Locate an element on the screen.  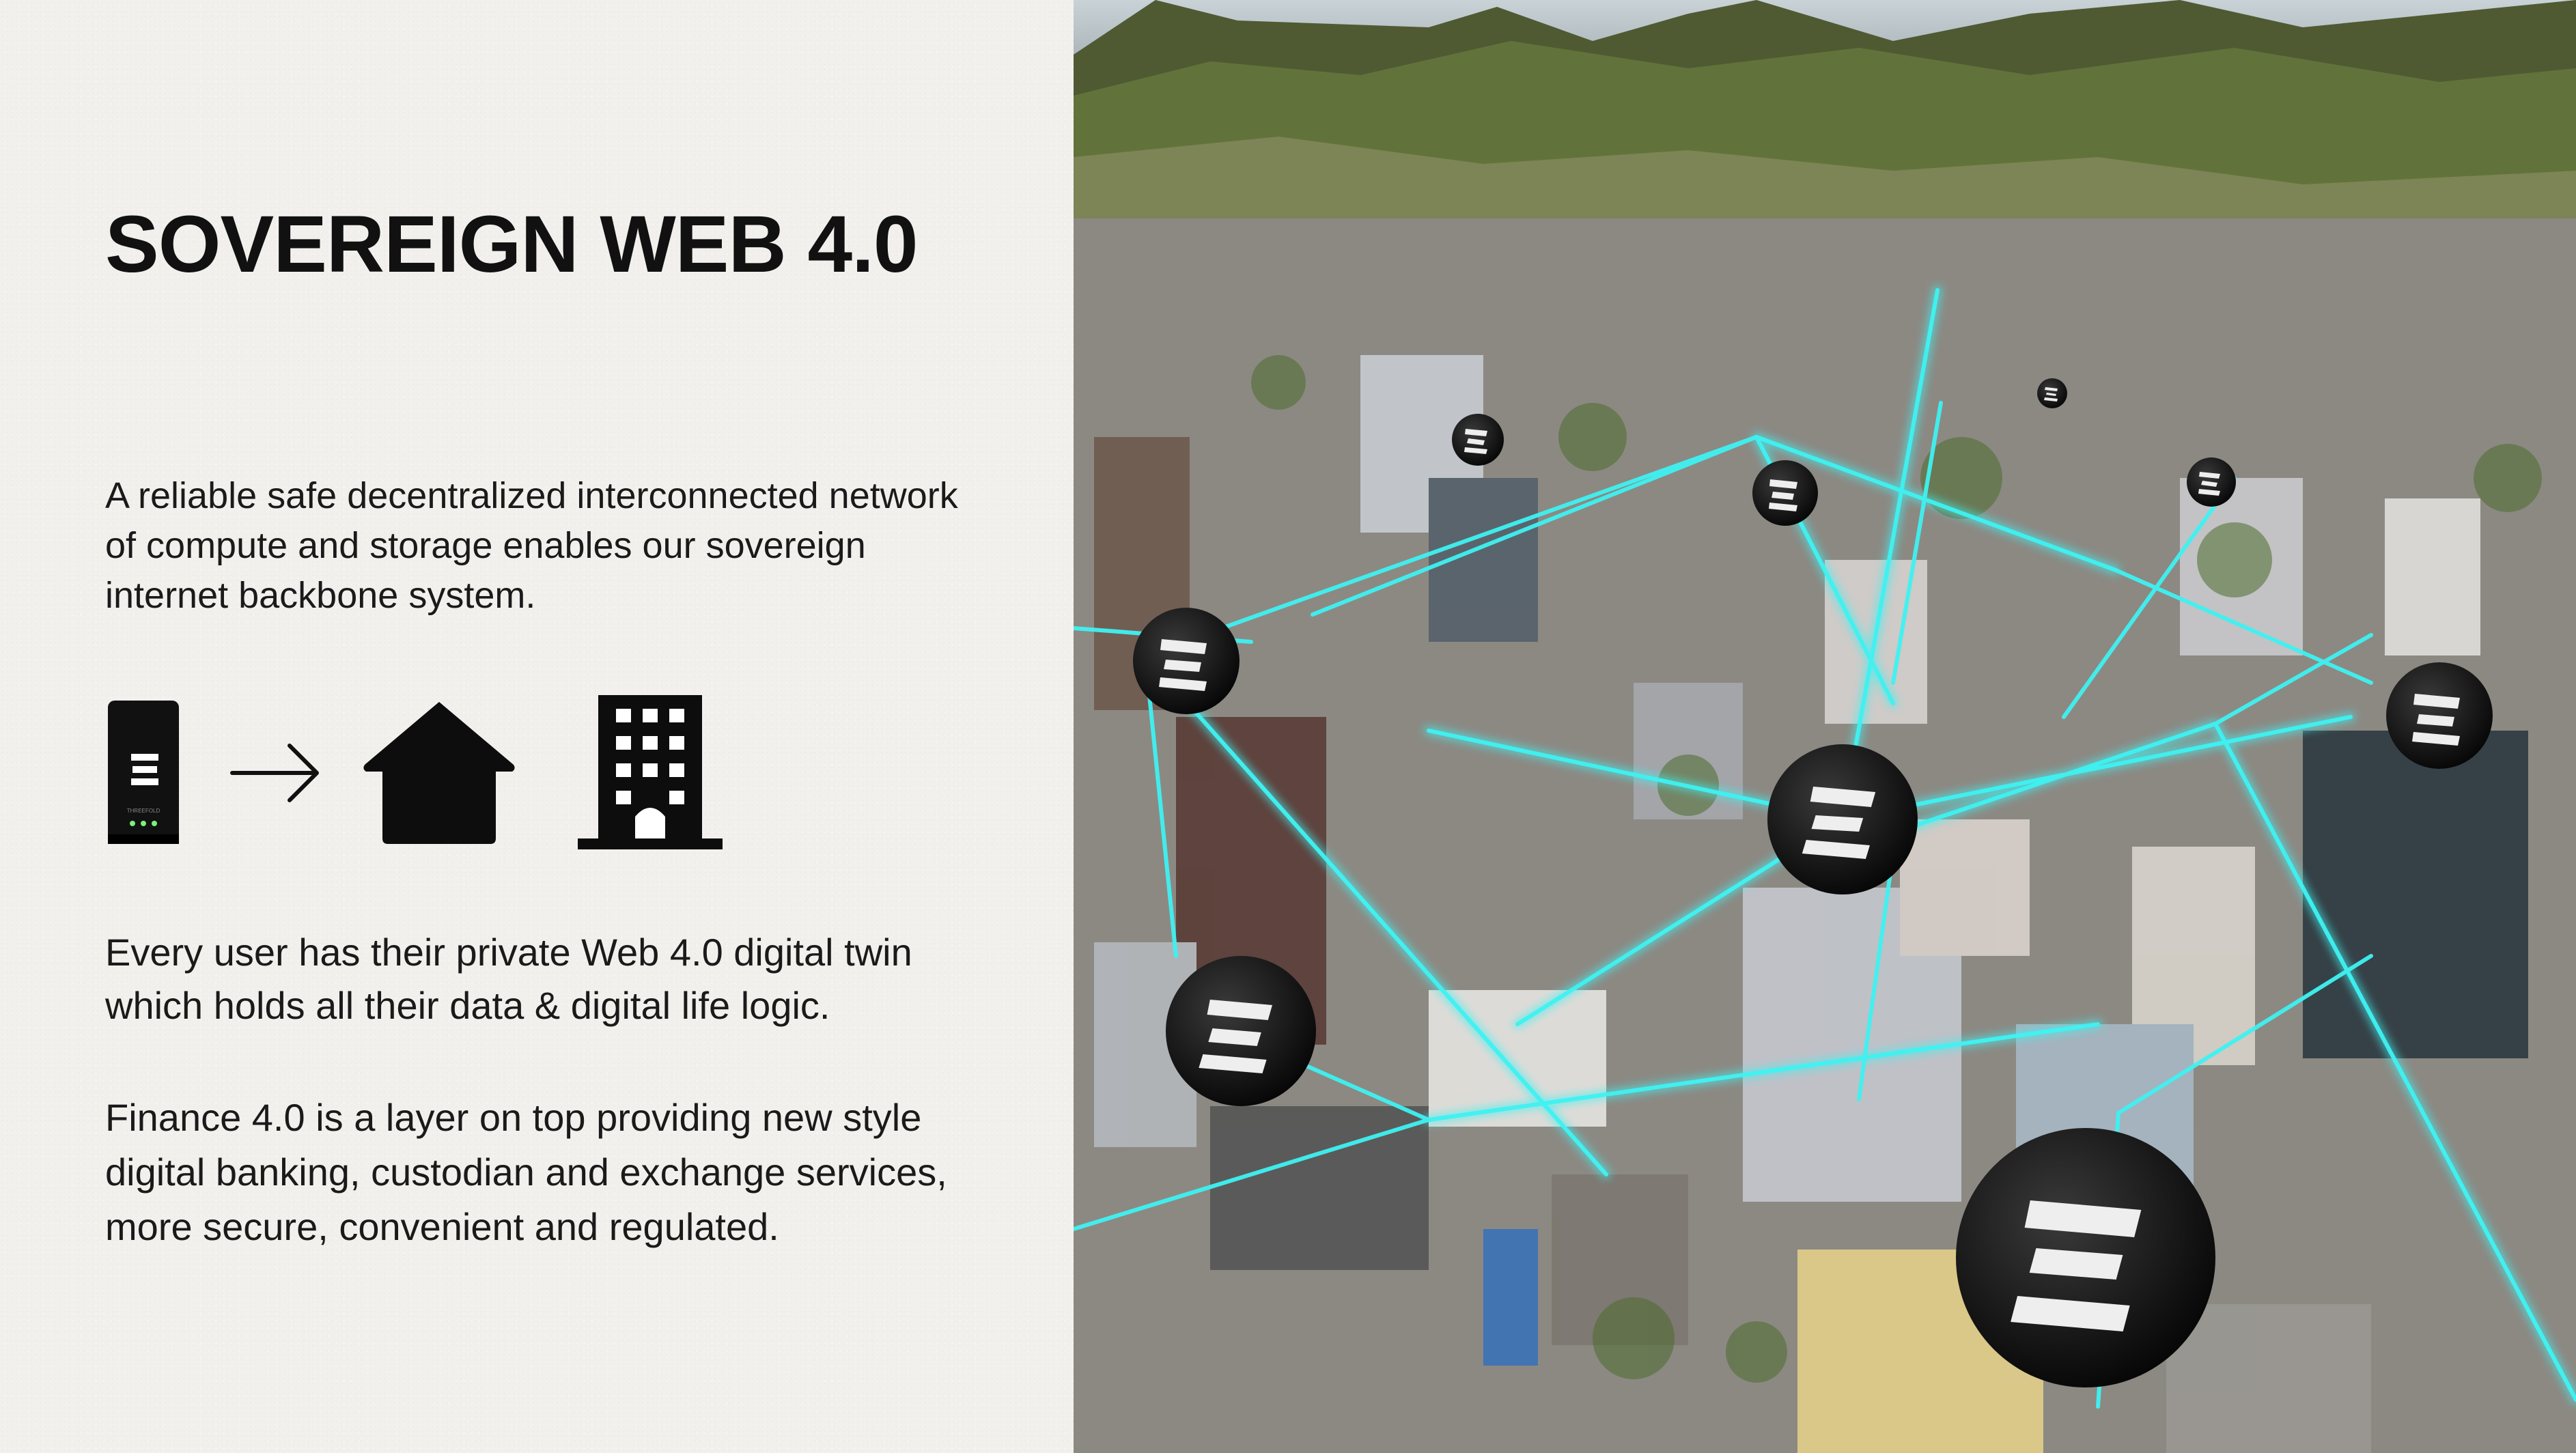
house-icon is located at coordinates (439, 773).